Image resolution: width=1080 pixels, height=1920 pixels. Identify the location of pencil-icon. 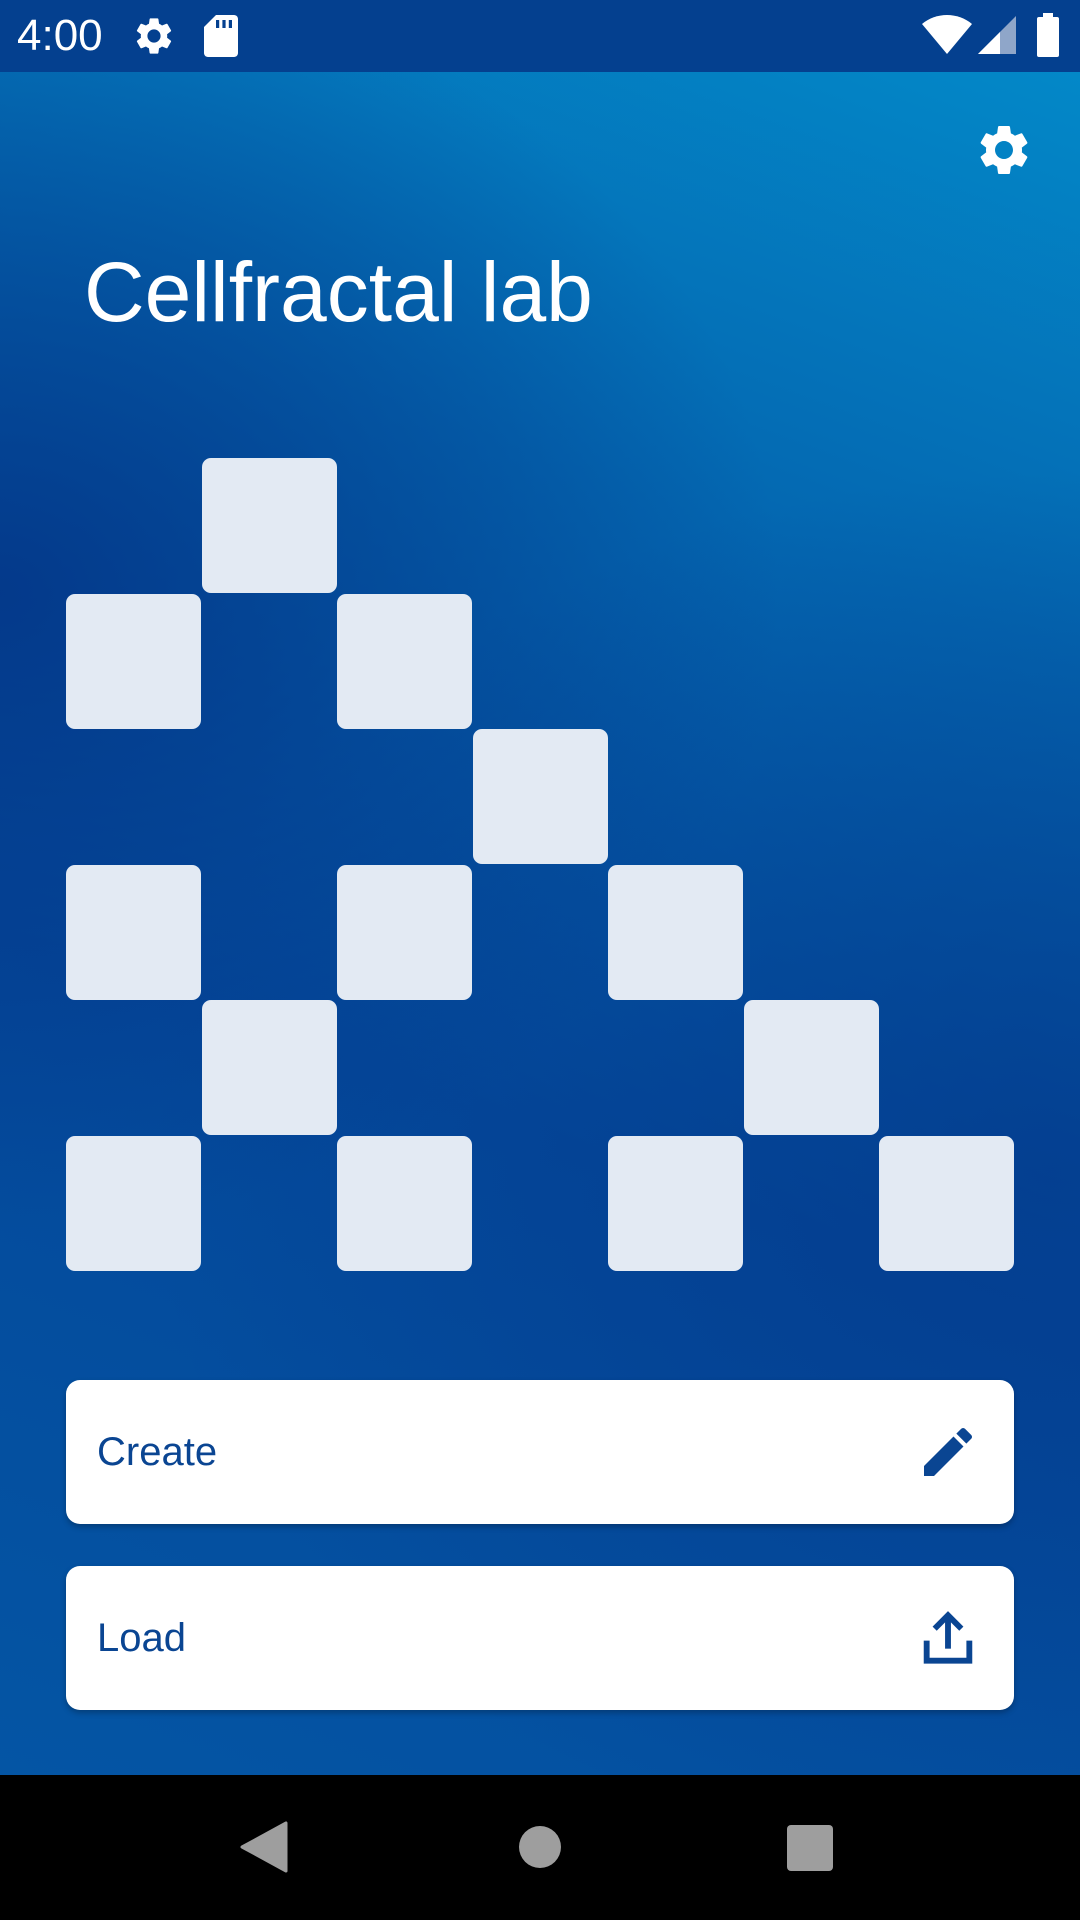
(948, 1451).